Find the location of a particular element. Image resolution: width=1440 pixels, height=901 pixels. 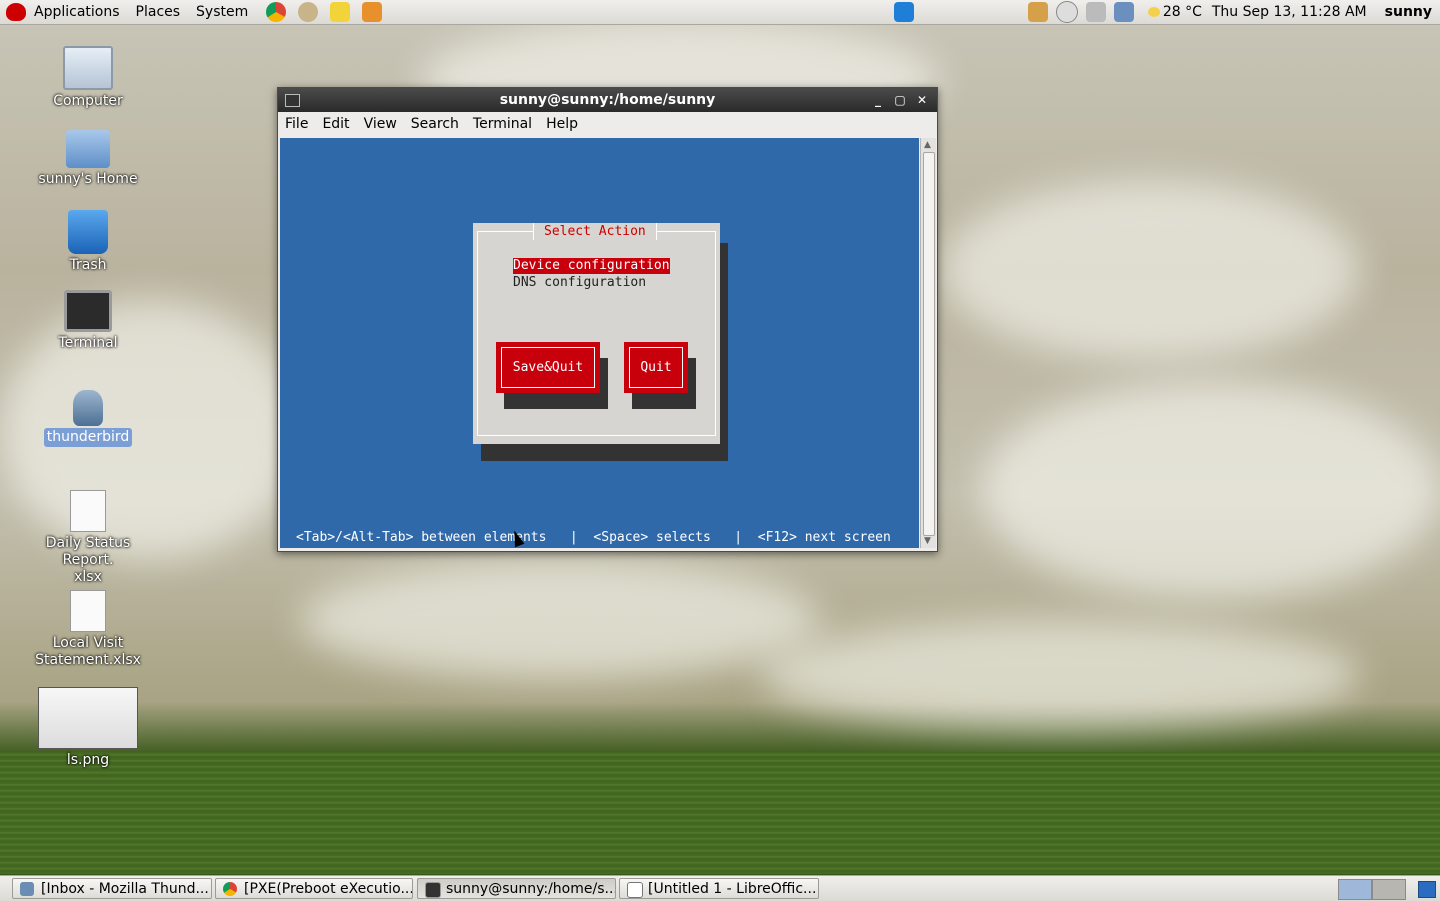

menu-help: Help is located at coordinates (562, 124).